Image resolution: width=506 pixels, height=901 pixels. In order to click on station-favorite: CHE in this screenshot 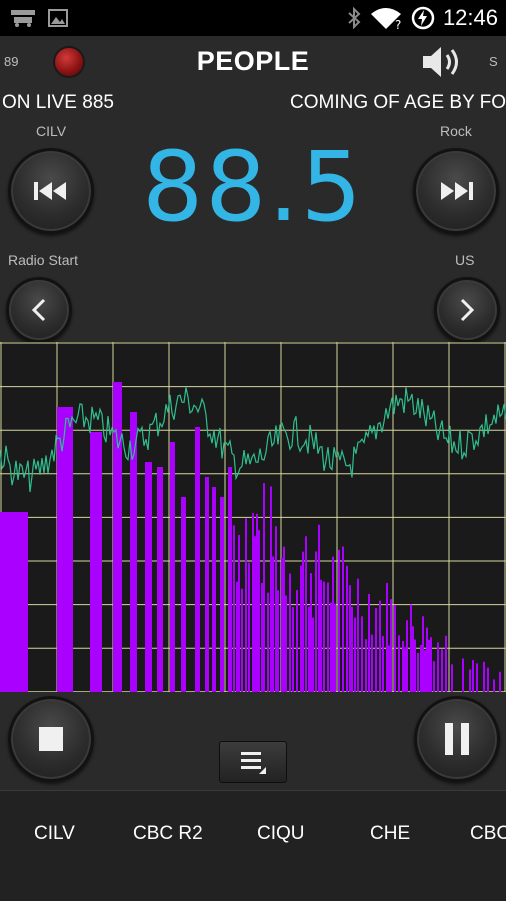, I will do `click(390, 834)`.